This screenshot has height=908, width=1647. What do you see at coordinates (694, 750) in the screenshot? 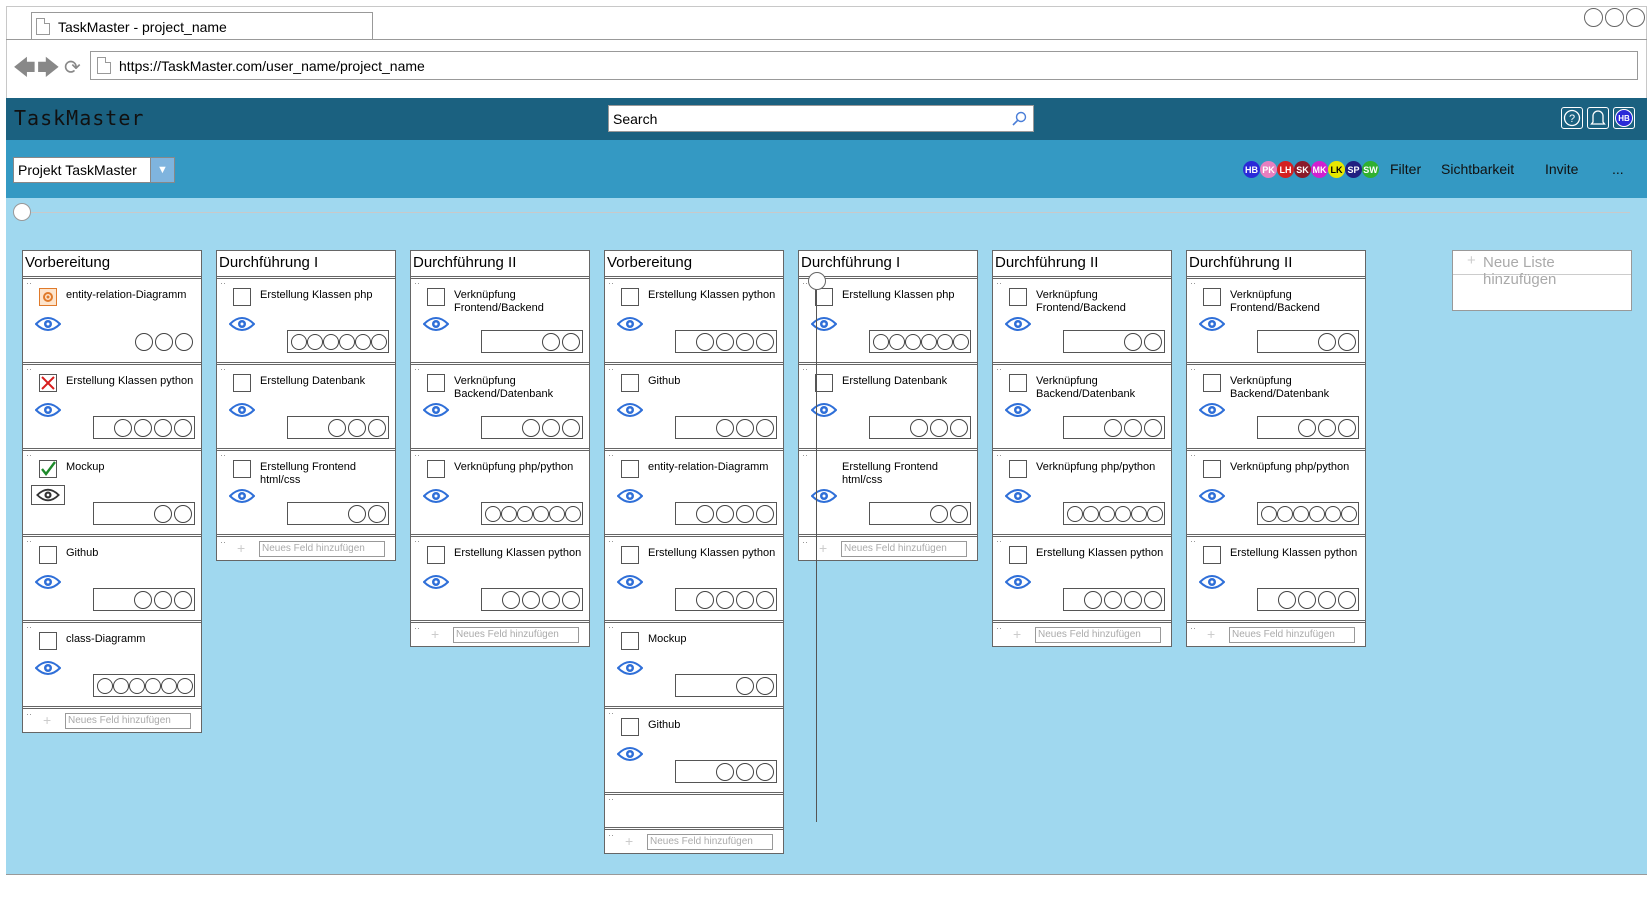
I see `task-card: ·· Github` at bounding box center [694, 750].